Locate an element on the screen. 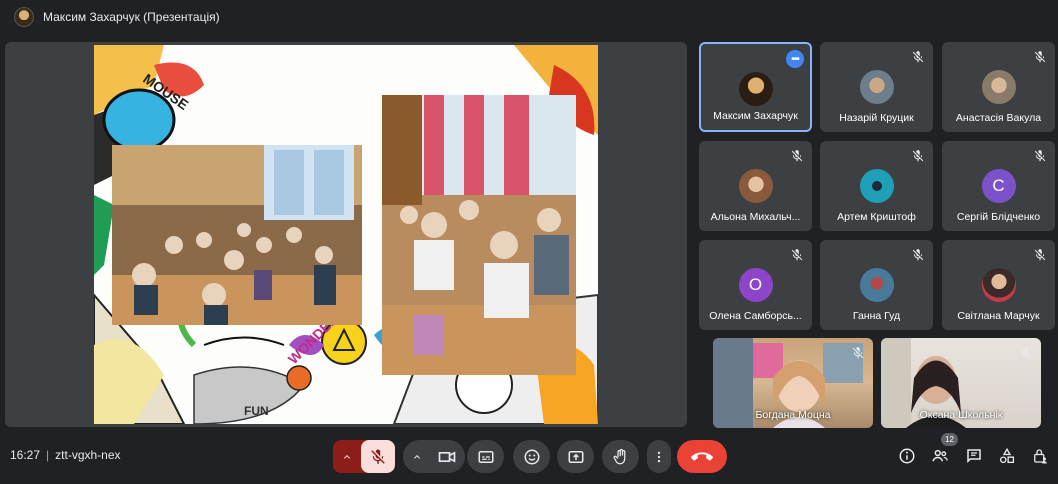  top-bar: Максим Захарчук (Презентація) is located at coordinates (529, 17).